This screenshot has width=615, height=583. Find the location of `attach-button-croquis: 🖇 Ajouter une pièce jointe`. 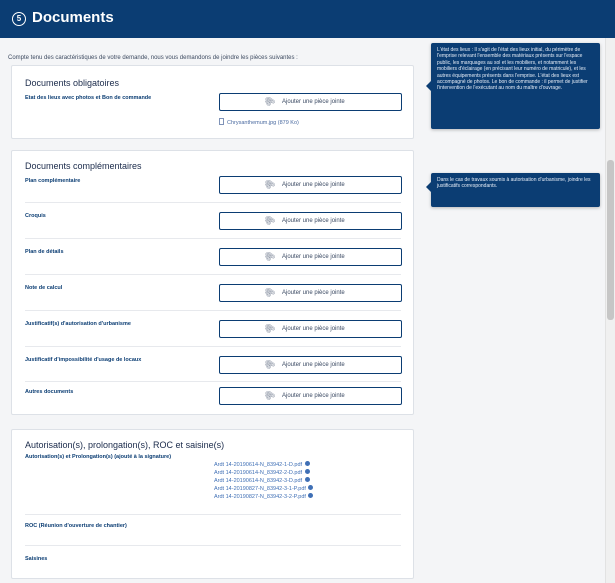

attach-button-croquis: 🖇 Ajouter une pièce jointe is located at coordinates (310, 221).